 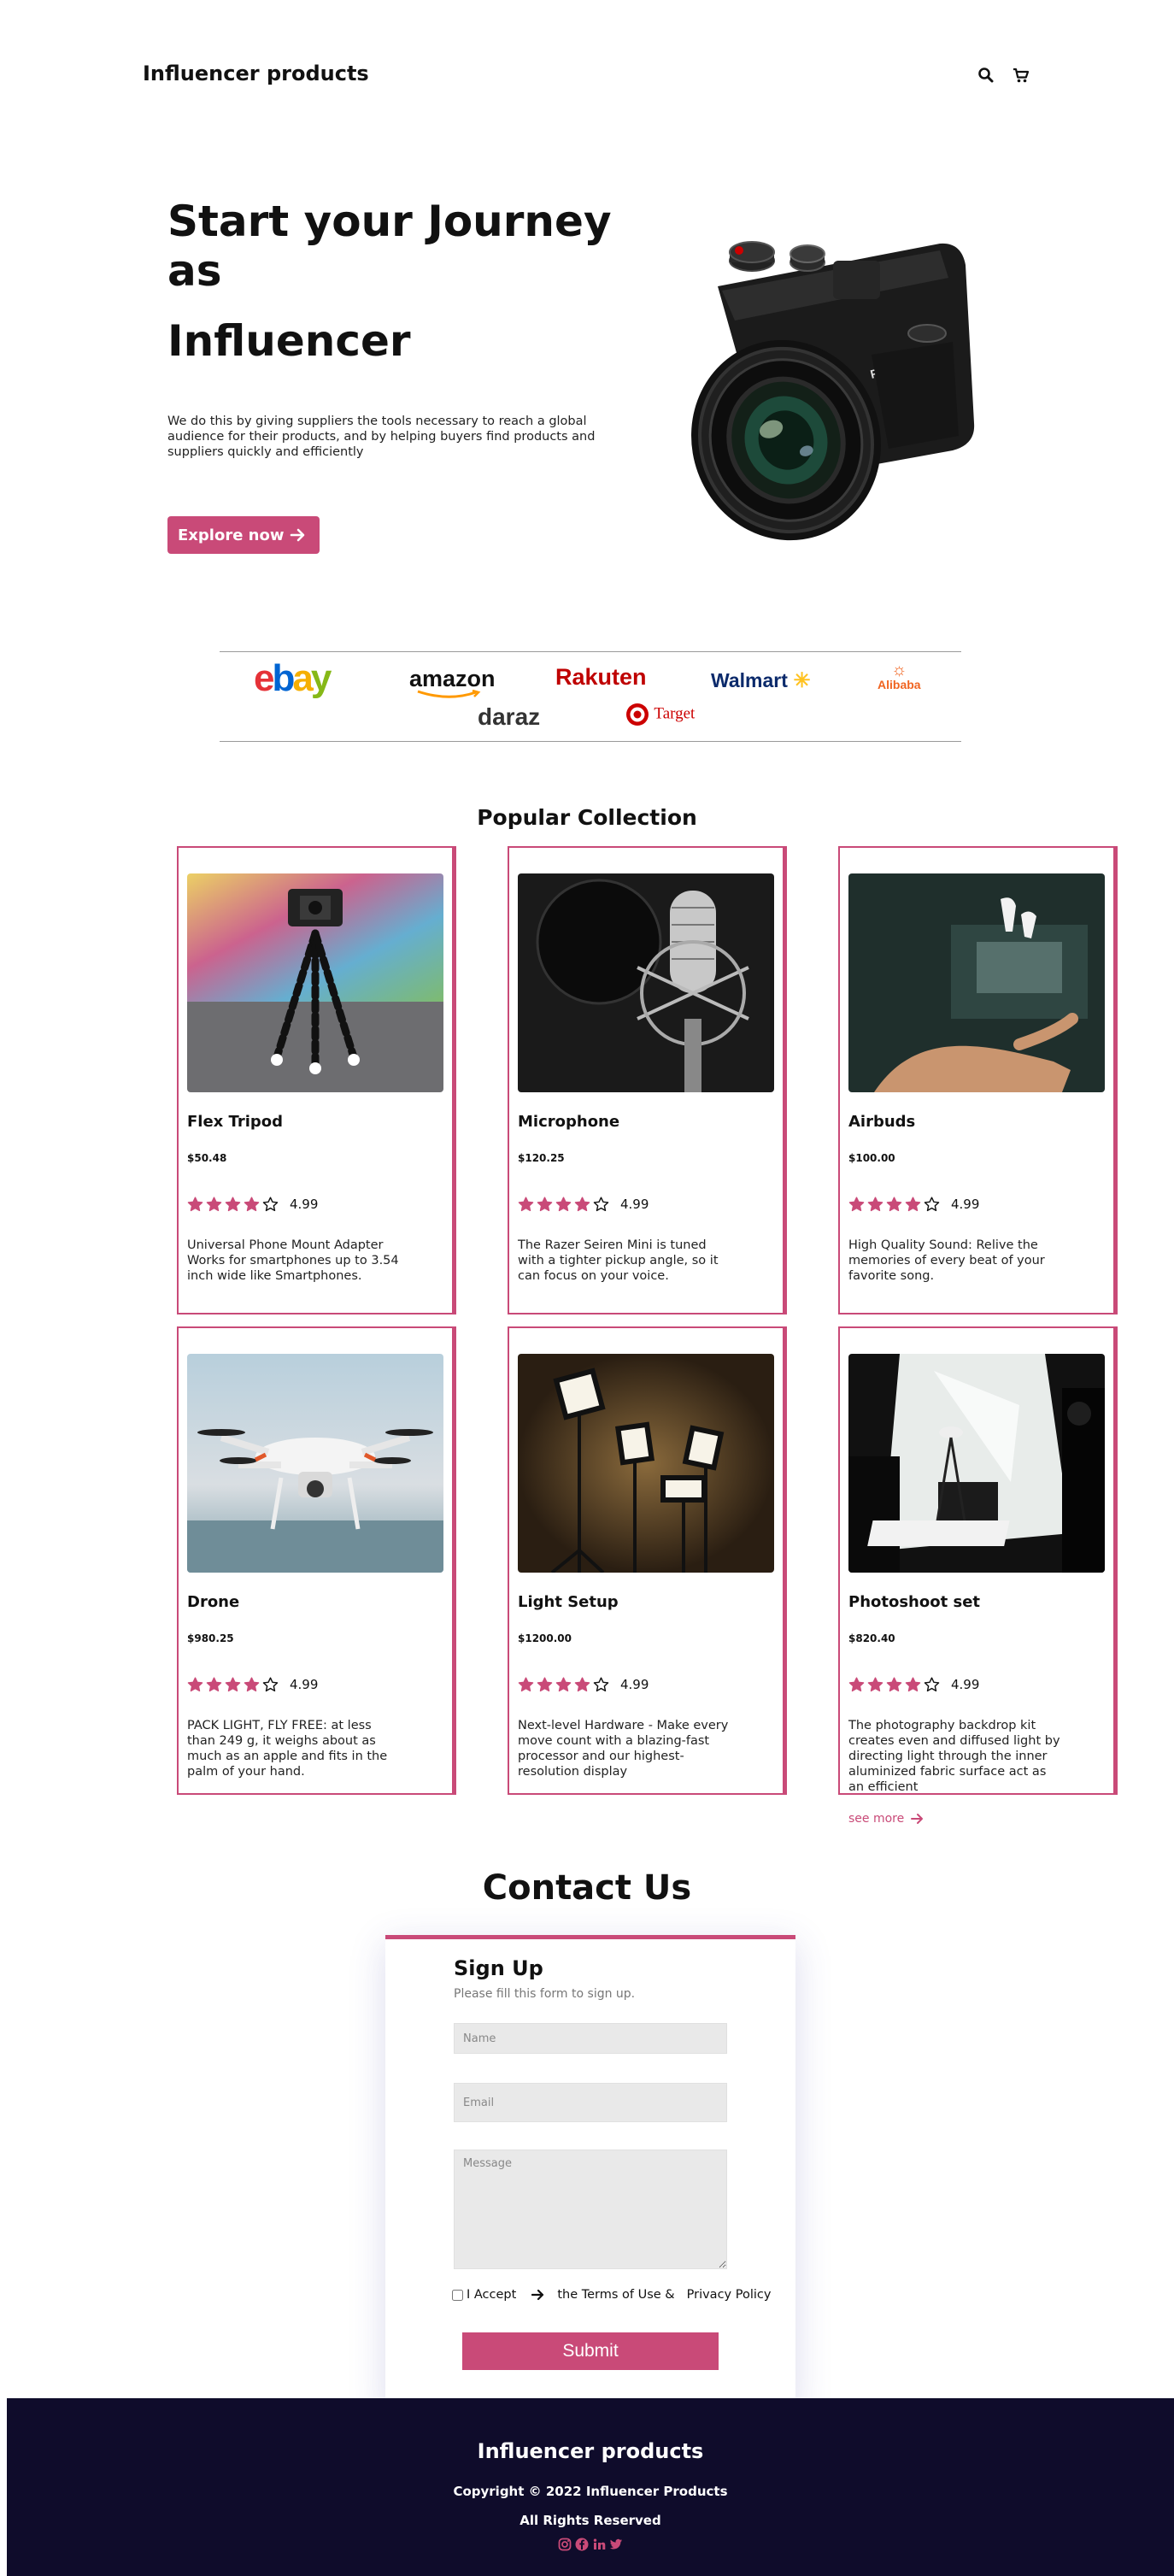 I want to click on product-name: Photoshoot set, so click(x=914, y=1602).